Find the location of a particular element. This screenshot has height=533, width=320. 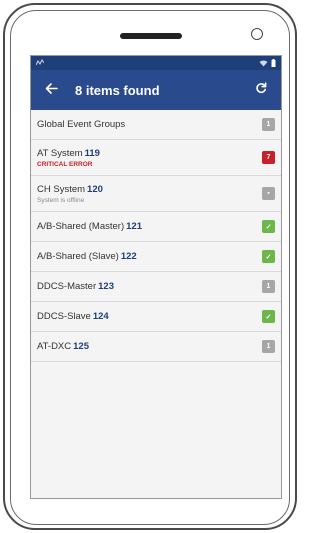

list-item-text: AT-DXC 125 is located at coordinates (63, 346).